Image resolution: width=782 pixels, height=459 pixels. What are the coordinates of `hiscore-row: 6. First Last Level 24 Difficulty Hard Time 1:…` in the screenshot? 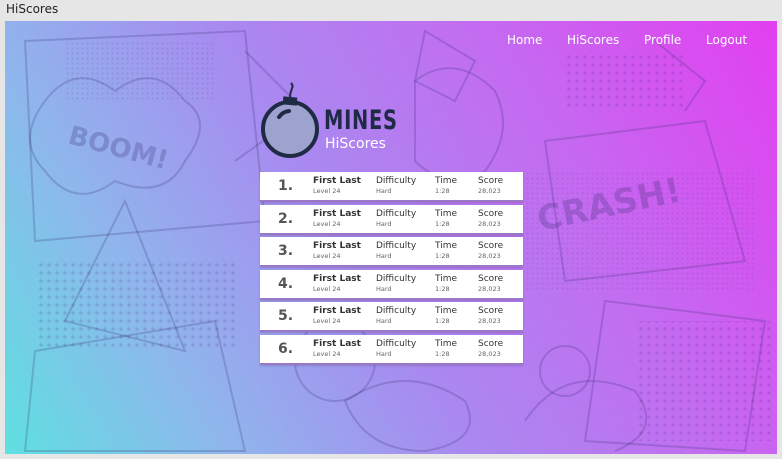 It's located at (391, 349).